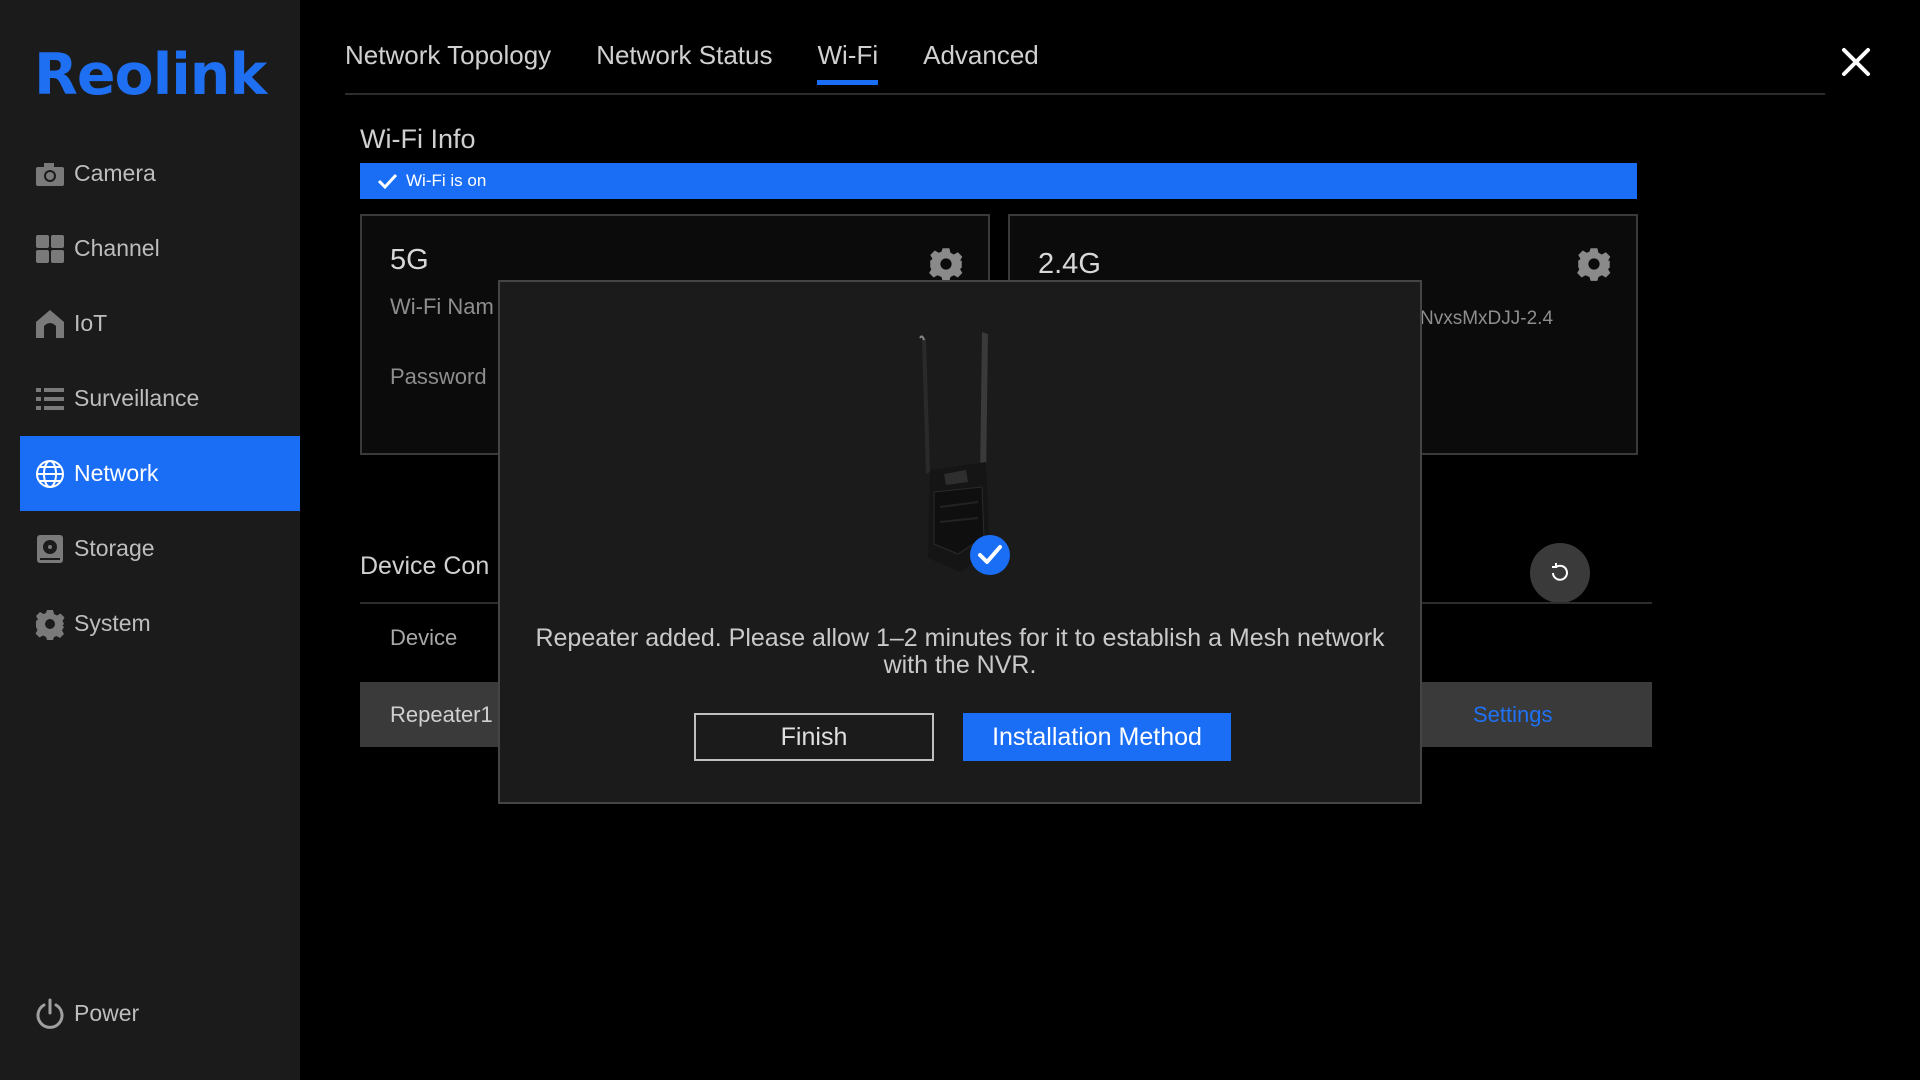  Describe the element at coordinates (1487, 318) in the screenshot. I see `band-24g-name-value: NvxsMxDJJ-2.4` at that location.